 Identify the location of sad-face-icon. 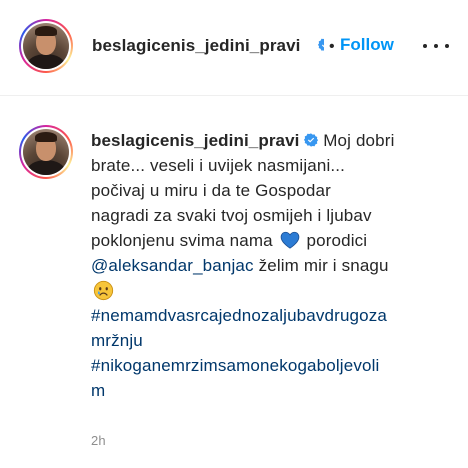
(103, 290).